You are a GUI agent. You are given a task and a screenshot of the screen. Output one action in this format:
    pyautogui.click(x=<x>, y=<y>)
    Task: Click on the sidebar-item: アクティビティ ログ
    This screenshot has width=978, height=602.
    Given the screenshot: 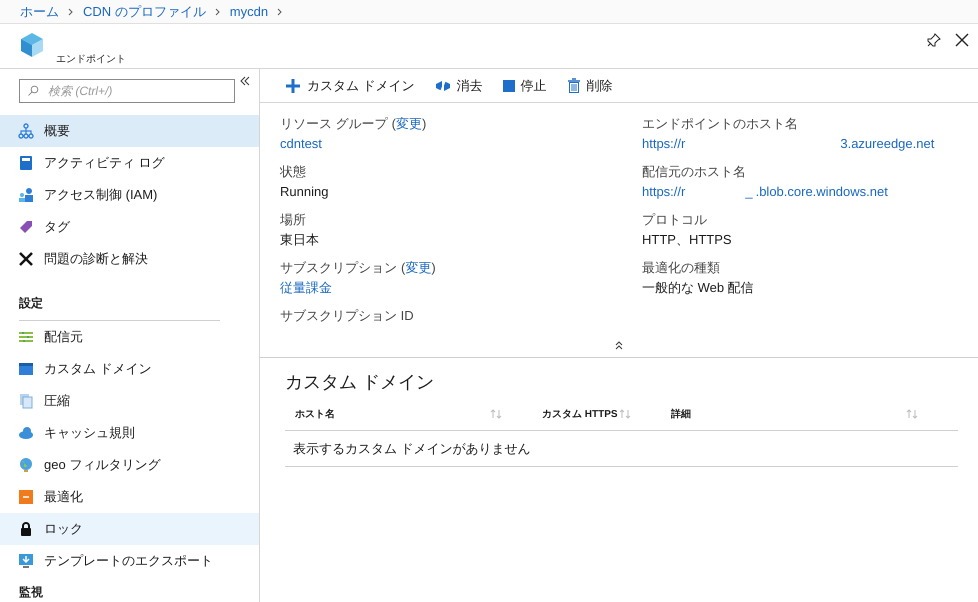 What is the action you would take?
    pyautogui.click(x=129, y=163)
    